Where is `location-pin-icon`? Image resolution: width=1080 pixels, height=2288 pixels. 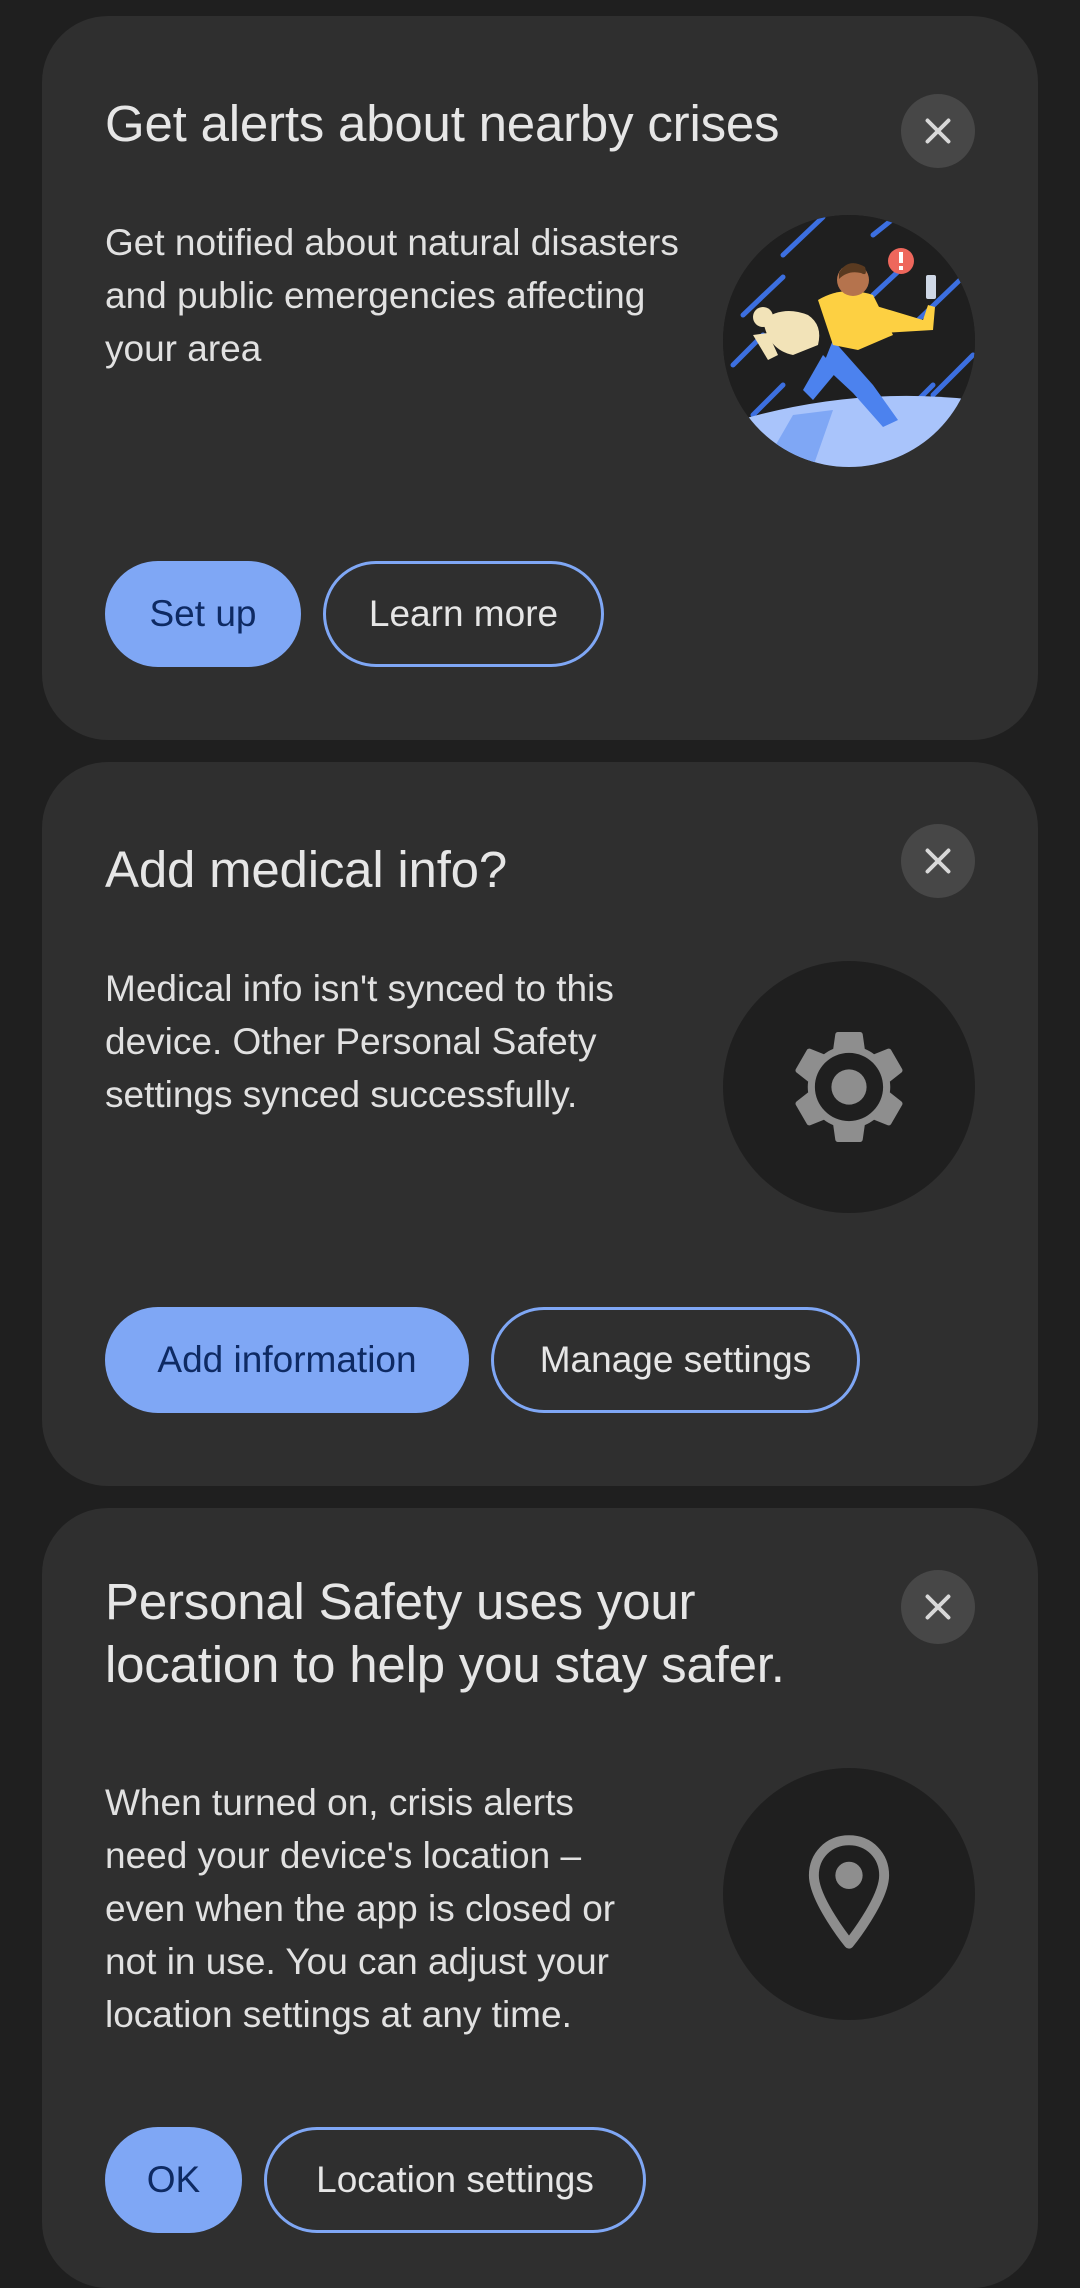 location-pin-icon is located at coordinates (849, 1894).